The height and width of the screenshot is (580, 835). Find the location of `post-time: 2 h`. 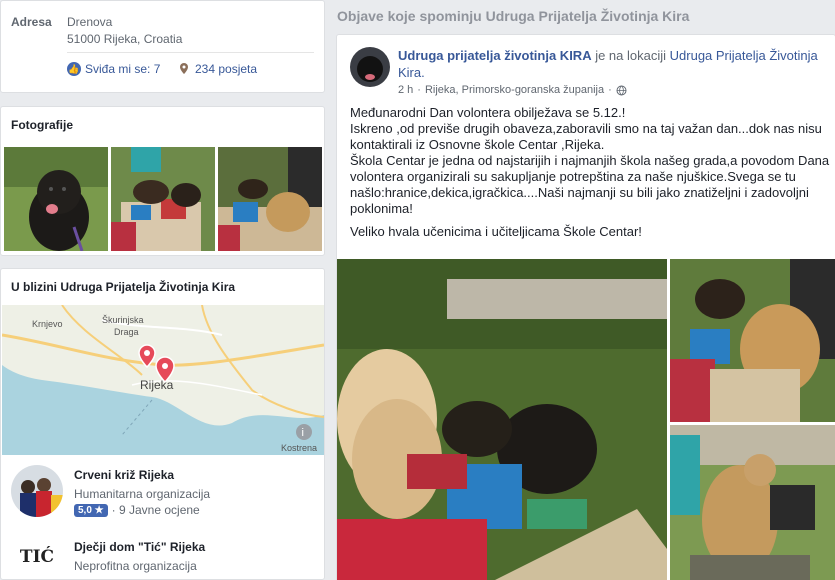

post-time: 2 h is located at coordinates (405, 90).